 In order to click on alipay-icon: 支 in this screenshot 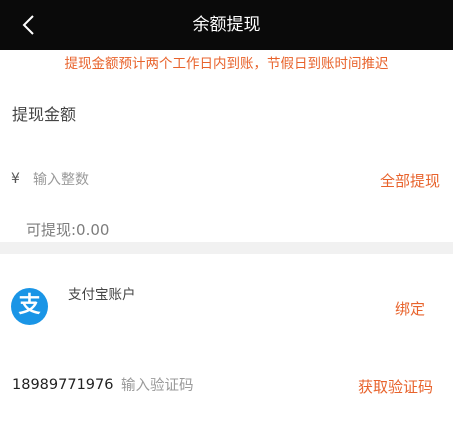, I will do `click(29, 306)`.